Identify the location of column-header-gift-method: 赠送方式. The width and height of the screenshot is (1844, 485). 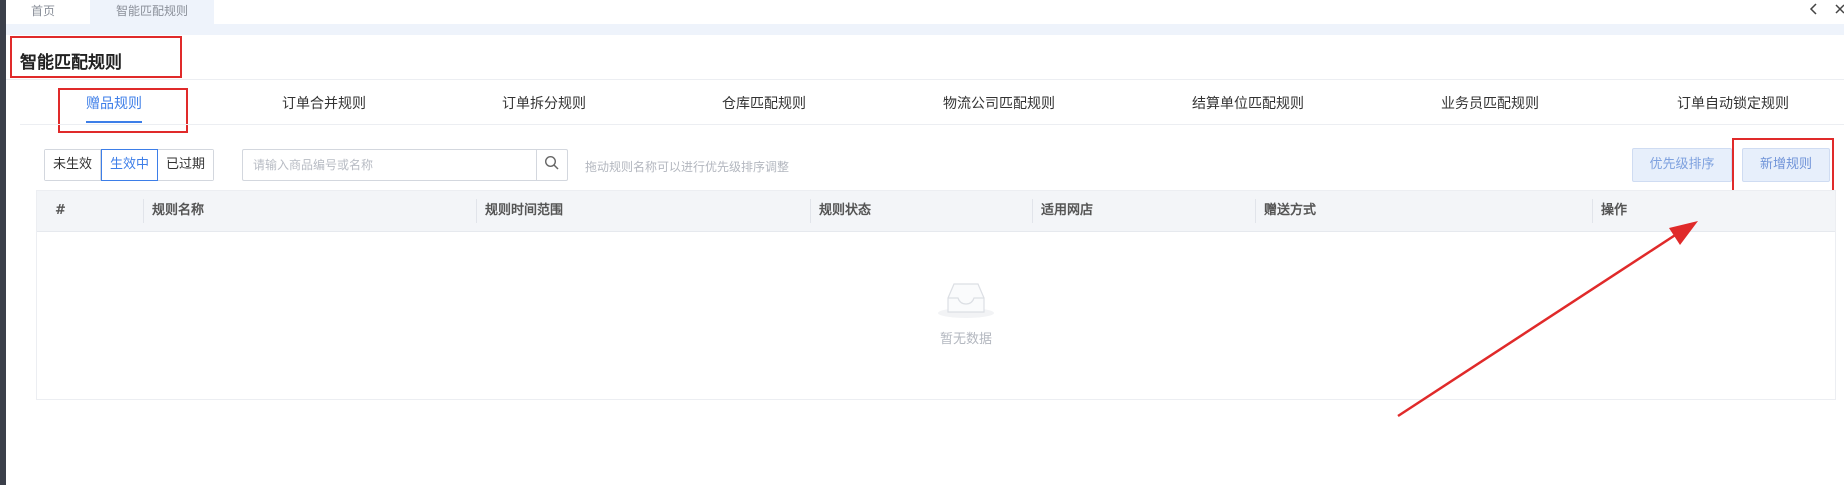
(1290, 210).